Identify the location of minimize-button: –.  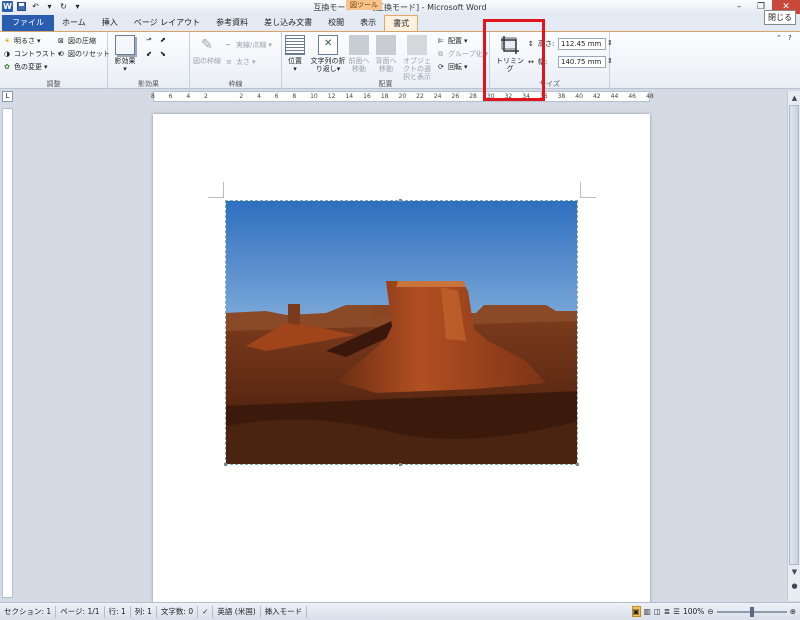
(739, 7).